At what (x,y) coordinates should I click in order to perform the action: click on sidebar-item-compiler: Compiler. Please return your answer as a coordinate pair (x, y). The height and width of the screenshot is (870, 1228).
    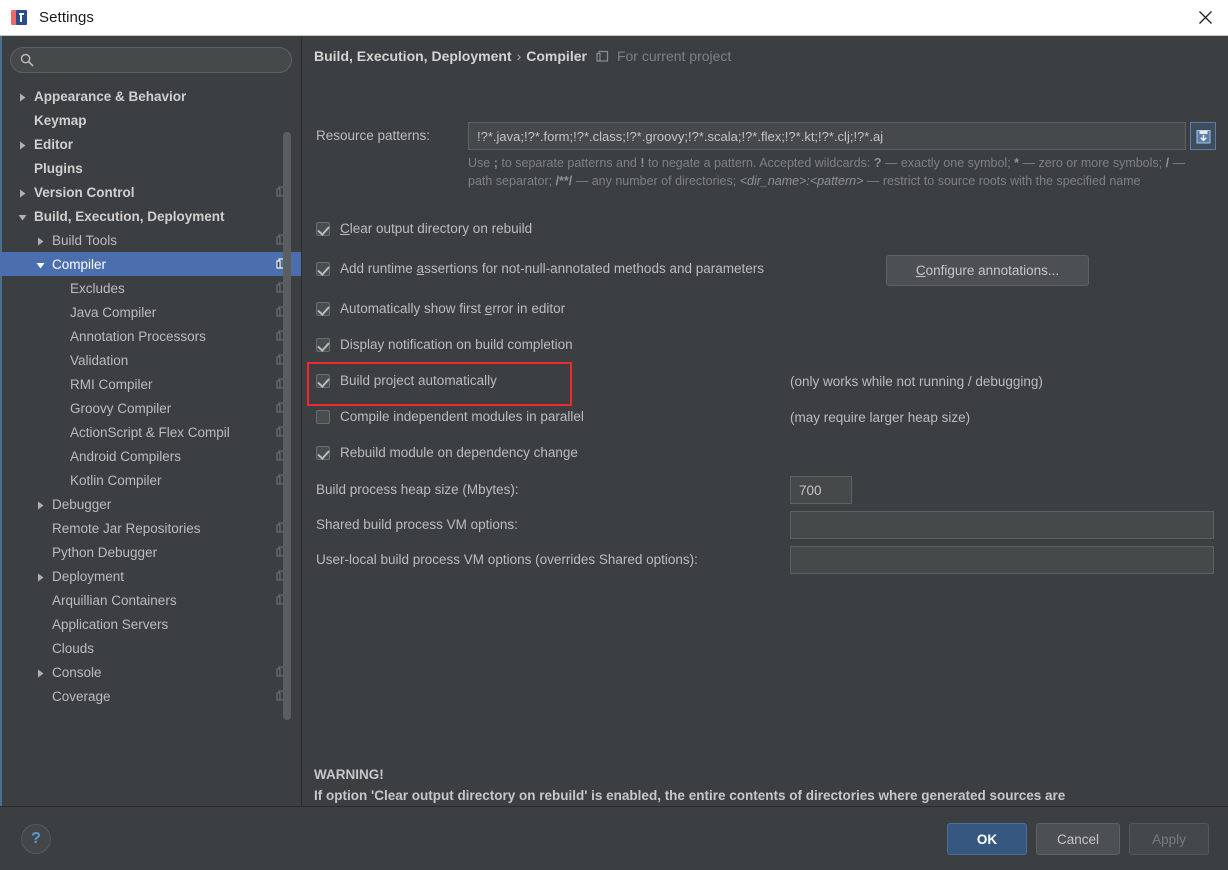
    Looking at the image, I should click on (150, 264).